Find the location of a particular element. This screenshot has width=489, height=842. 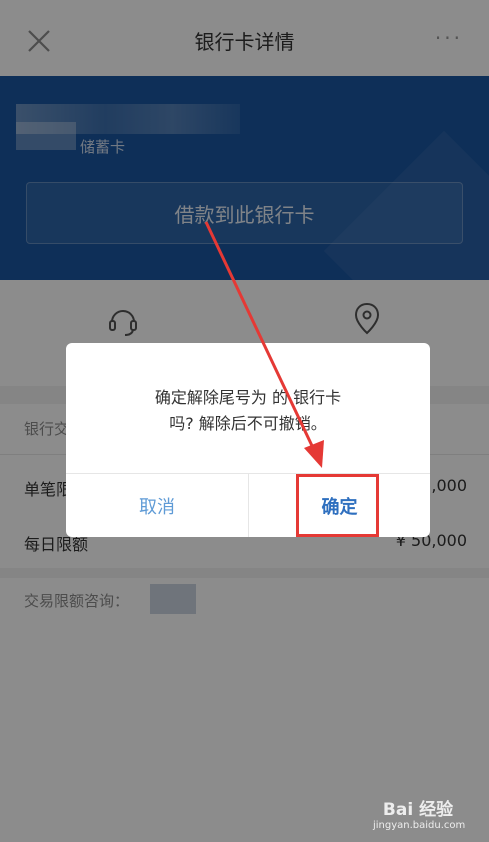

cancel-button: 取消 is located at coordinates (157, 505).